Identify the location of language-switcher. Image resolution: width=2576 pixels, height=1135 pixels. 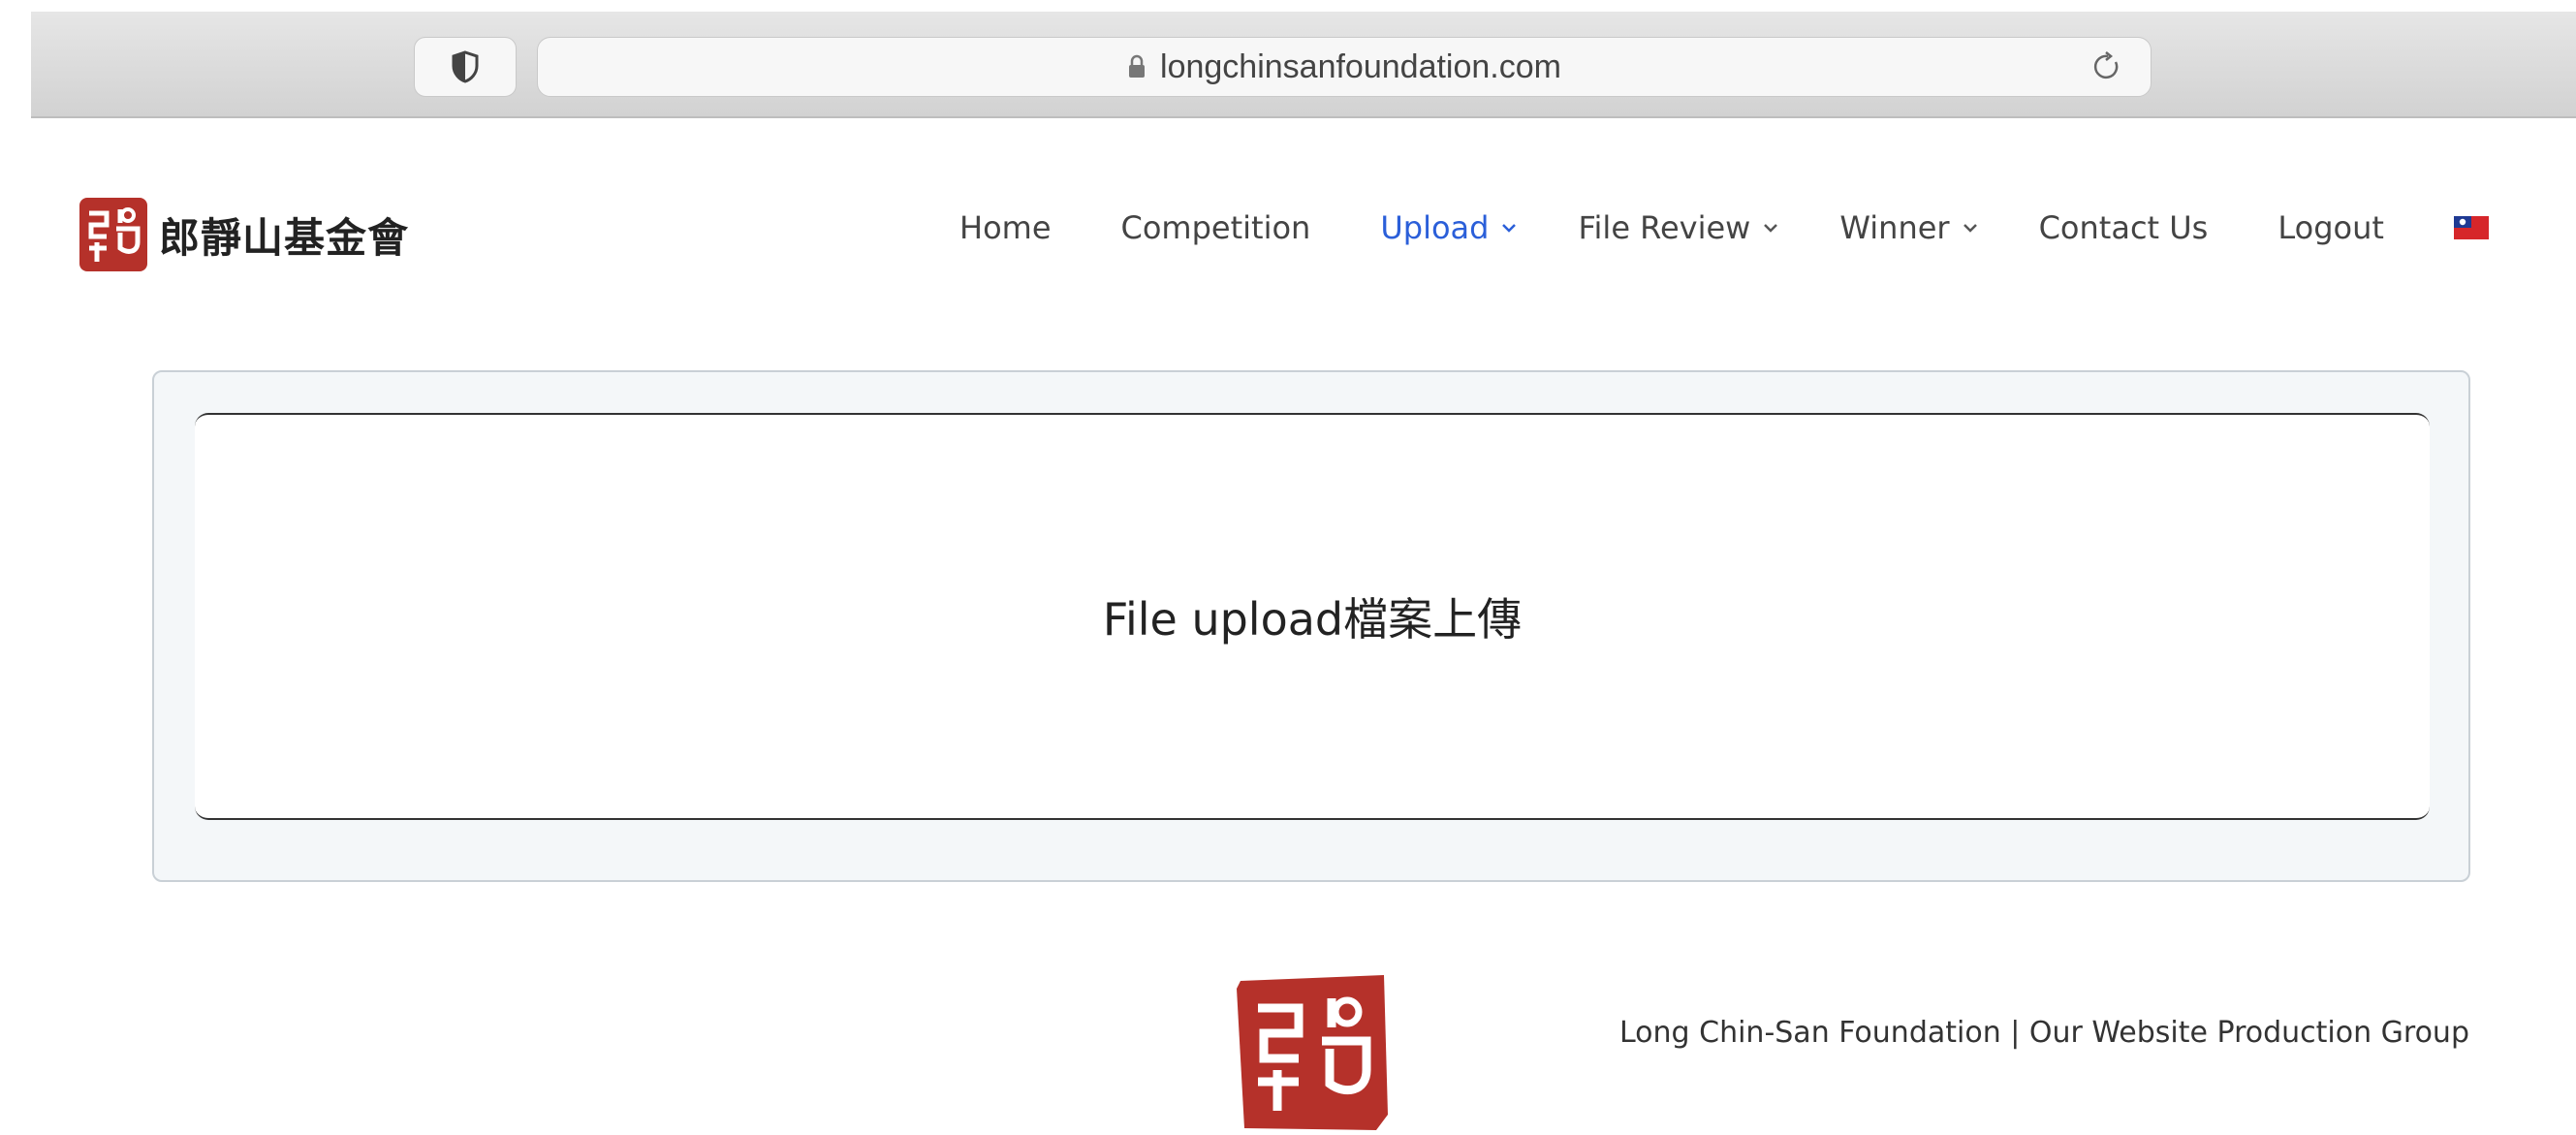
(2471, 227).